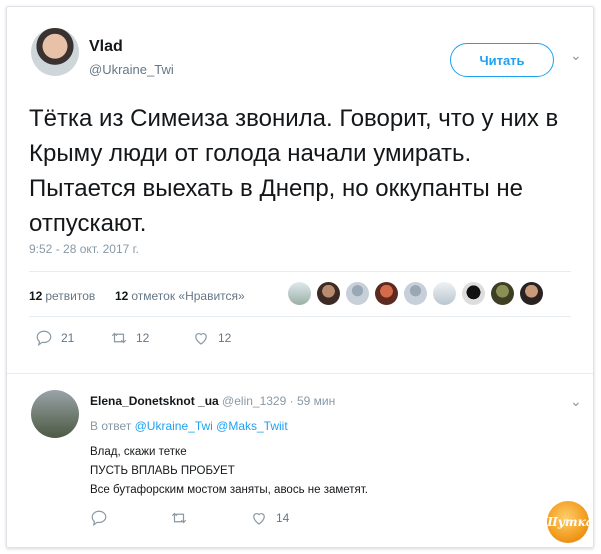 Image resolution: width=601 pixels, height=554 pixels. Describe the element at coordinates (502, 60) in the screenshot. I see `follow-button: Читать` at that location.